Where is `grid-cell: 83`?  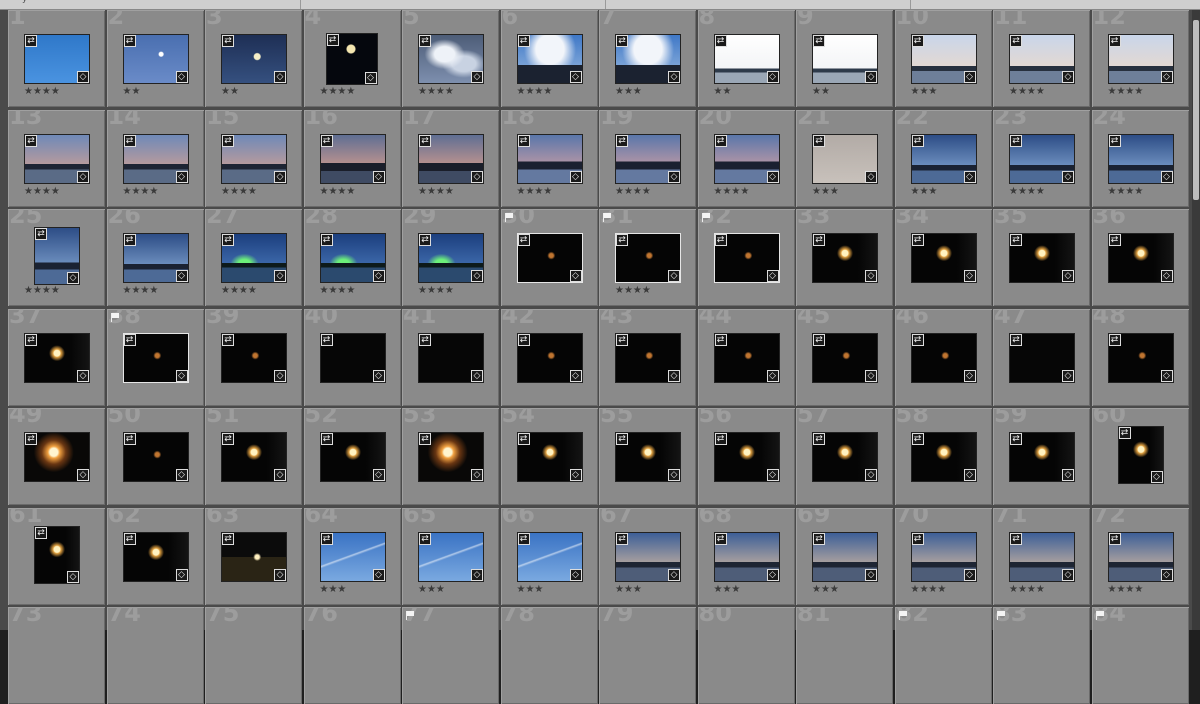
grid-cell: 83 is located at coordinates (1041, 655).